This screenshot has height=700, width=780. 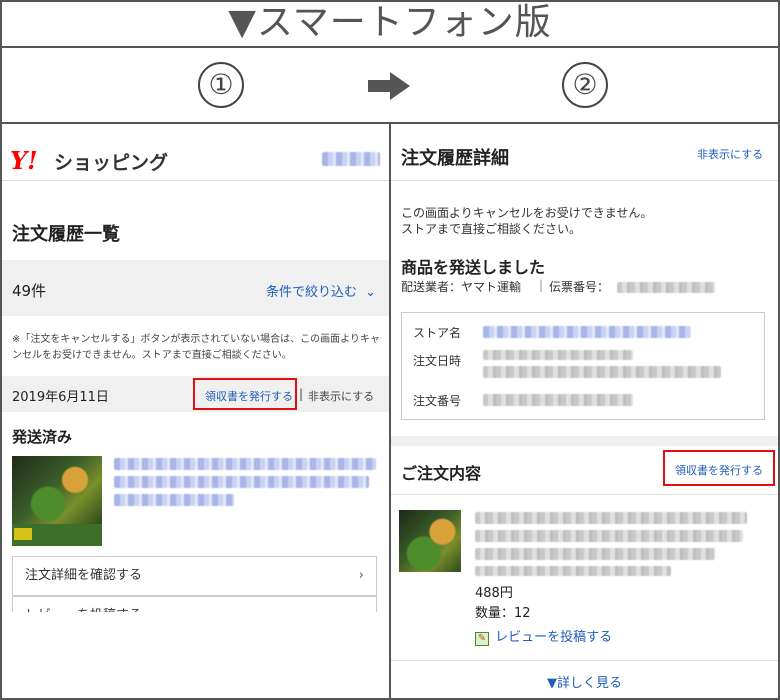 I want to click on detail-product-thumbnail, so click(x=430, y=541).